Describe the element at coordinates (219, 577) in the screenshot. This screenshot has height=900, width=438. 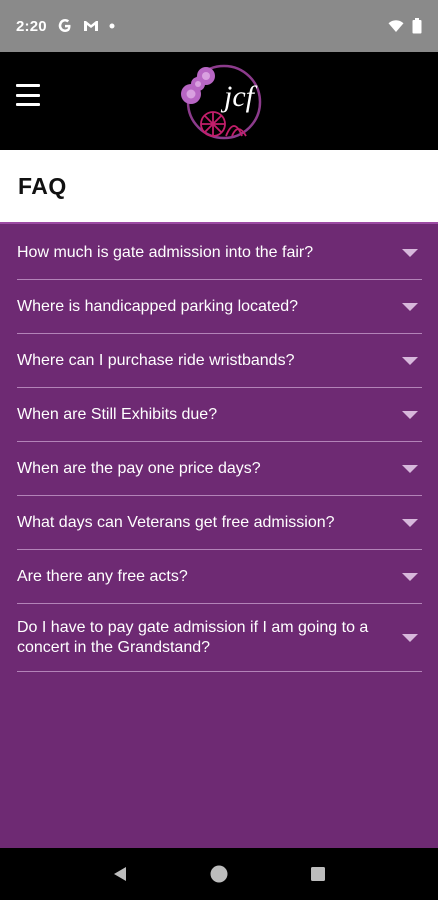
I see `faq-item: Are there any free acts?` at that location.